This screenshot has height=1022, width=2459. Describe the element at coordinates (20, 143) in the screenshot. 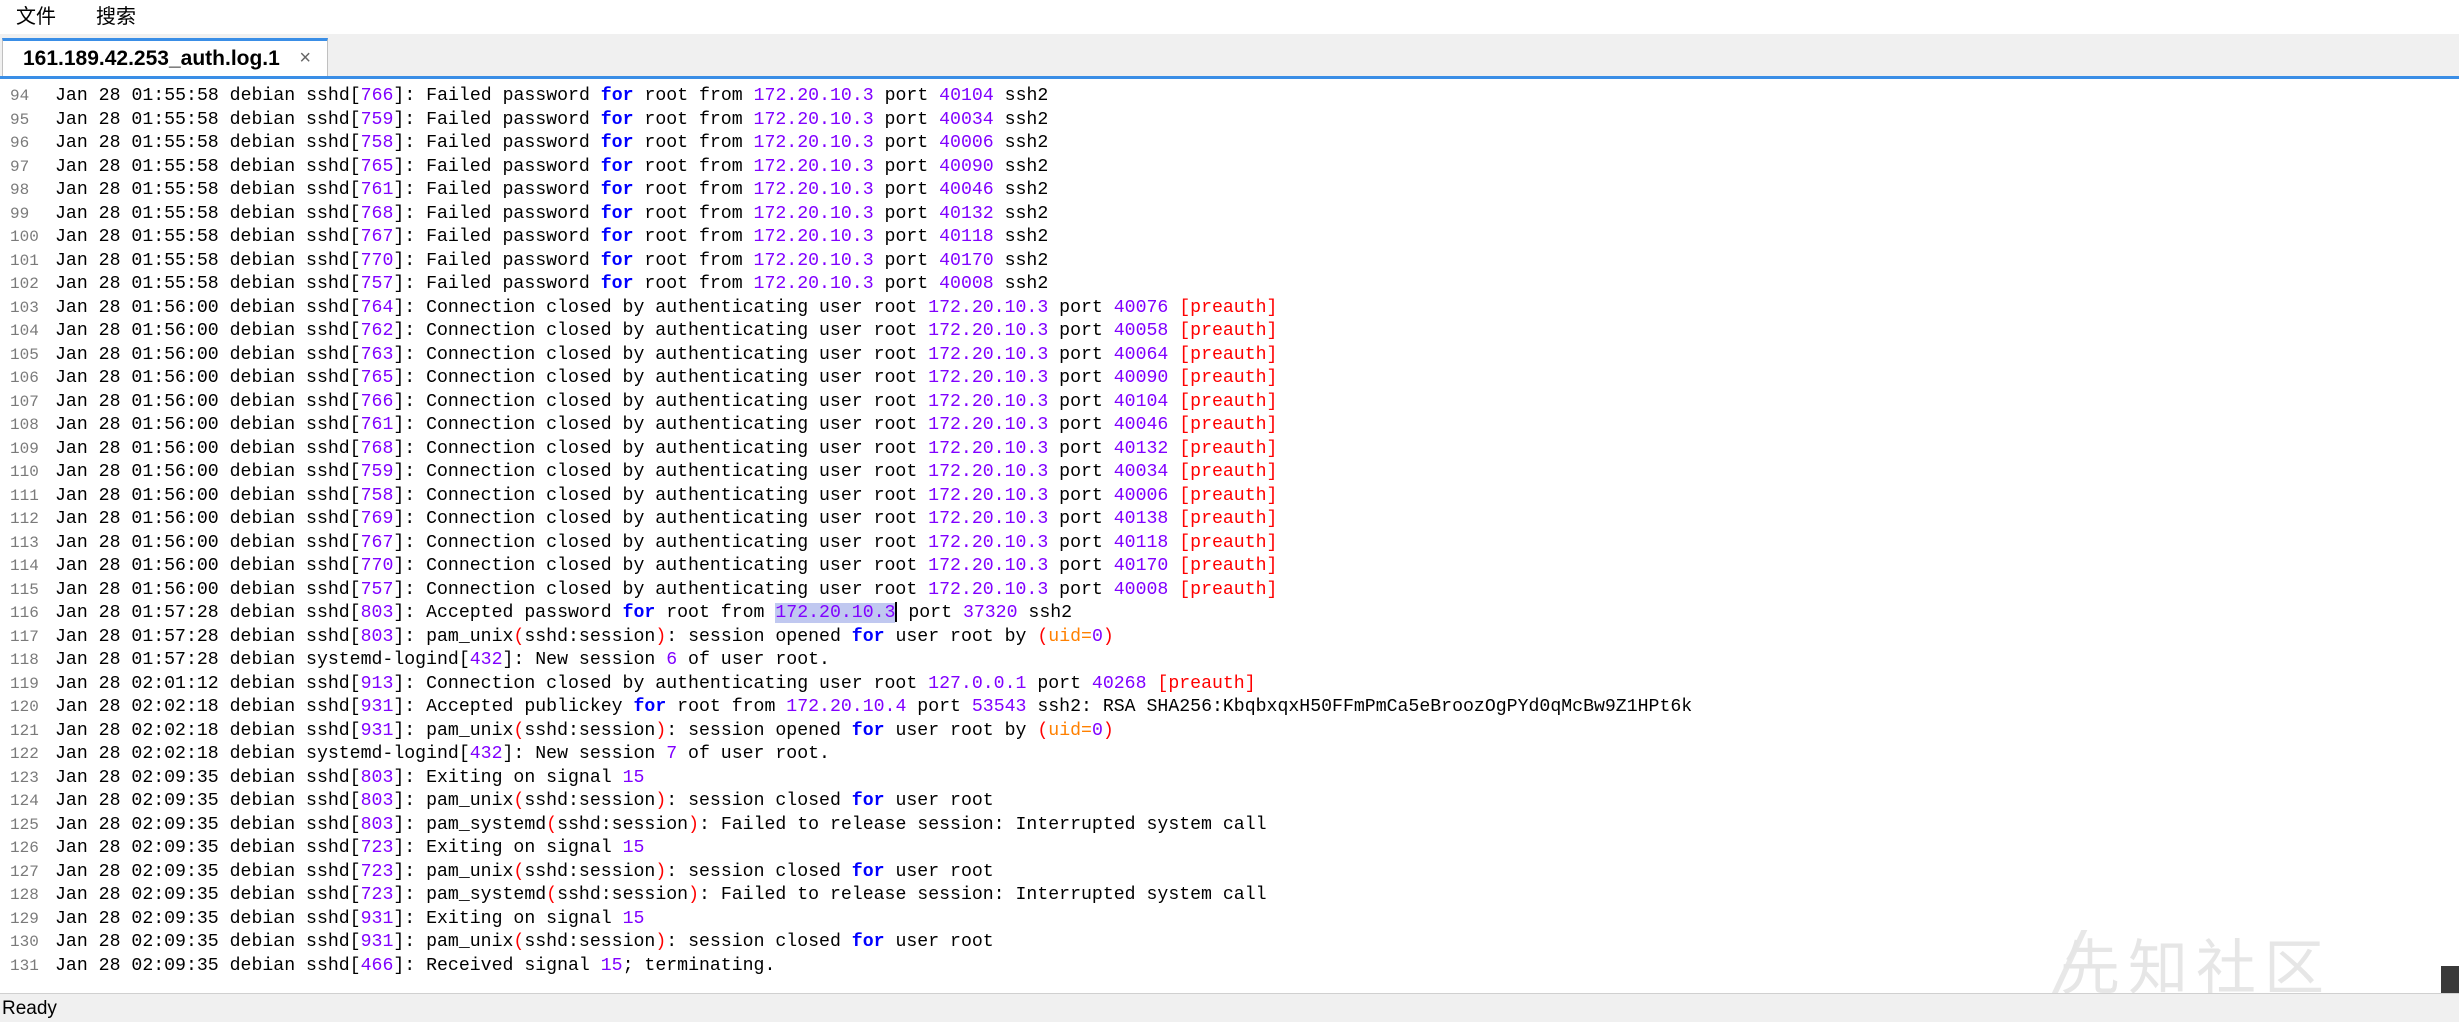

I see `line-number: 96` at that location.